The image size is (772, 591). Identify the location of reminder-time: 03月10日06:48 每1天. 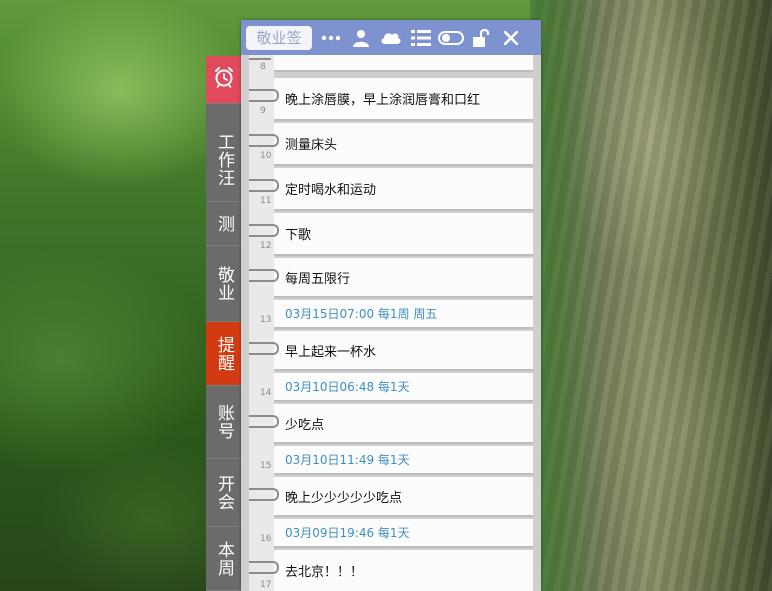
(403, 387).